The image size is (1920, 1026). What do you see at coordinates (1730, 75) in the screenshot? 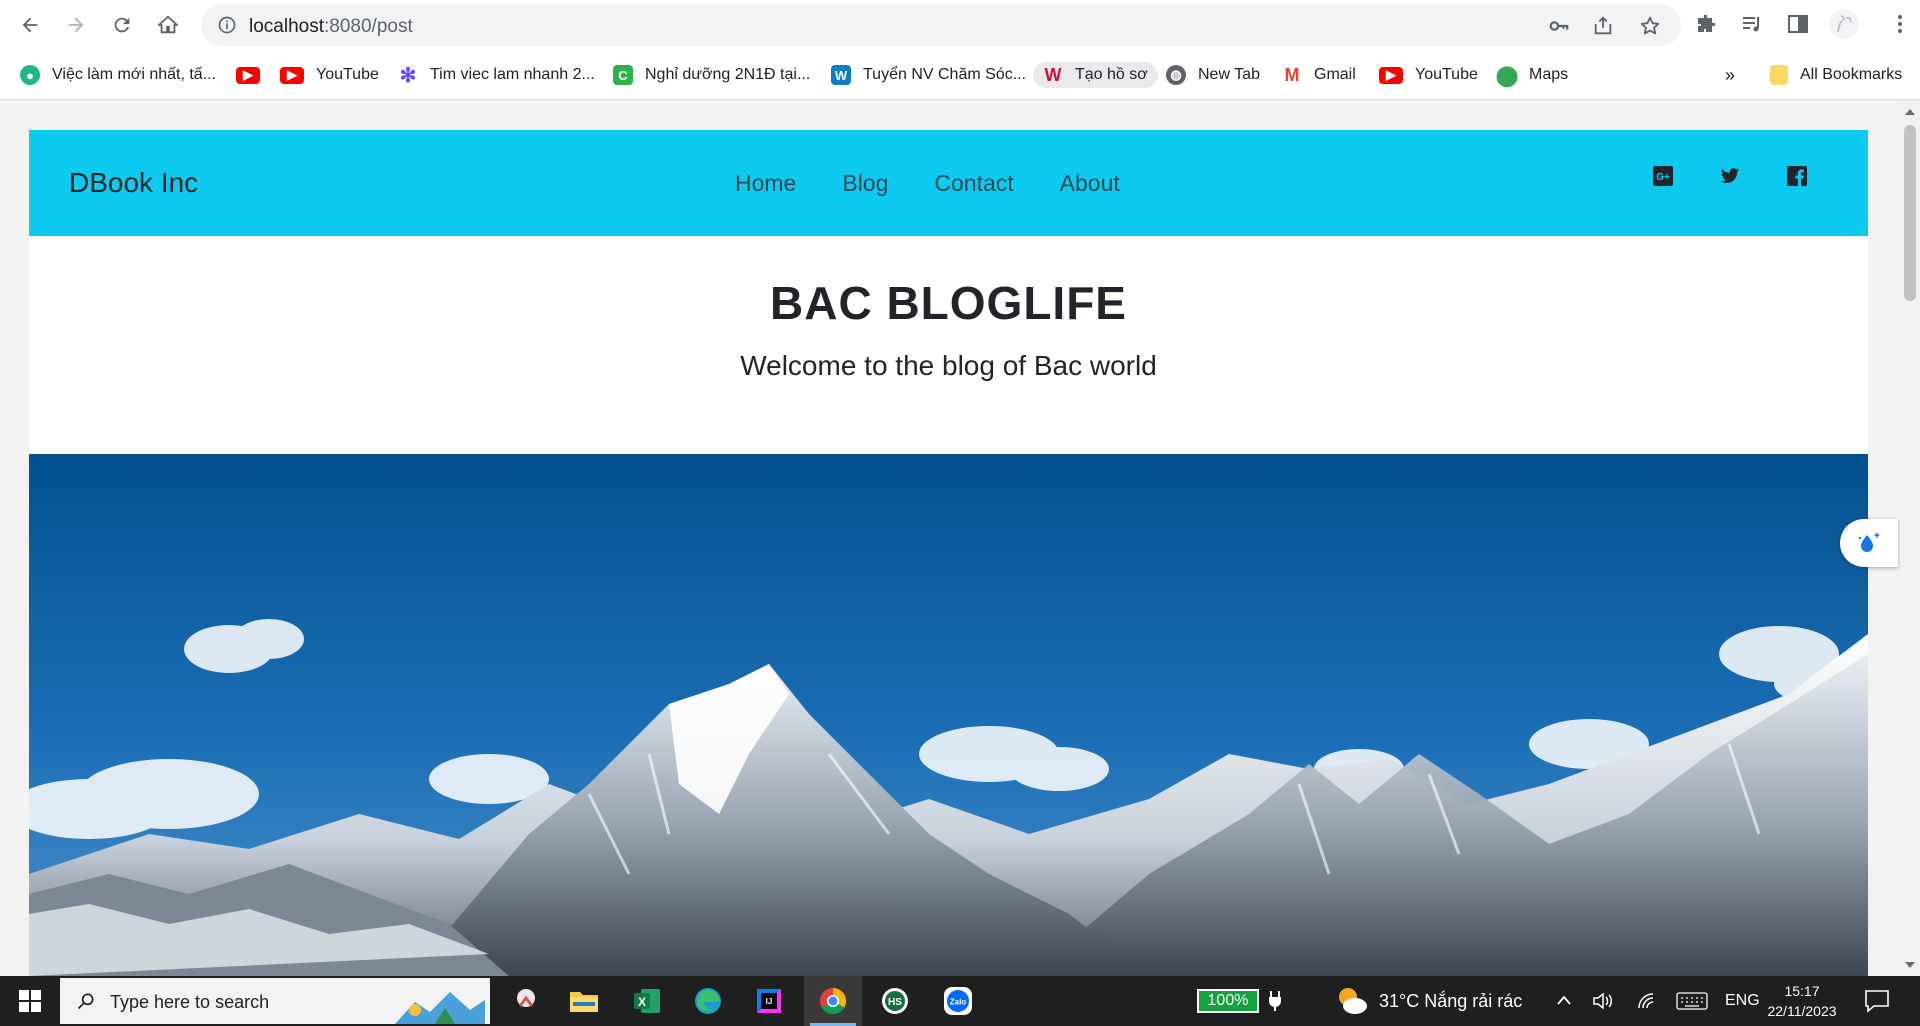
I see `more-bookmarks-button: »` at bounding box center [1730, 75].